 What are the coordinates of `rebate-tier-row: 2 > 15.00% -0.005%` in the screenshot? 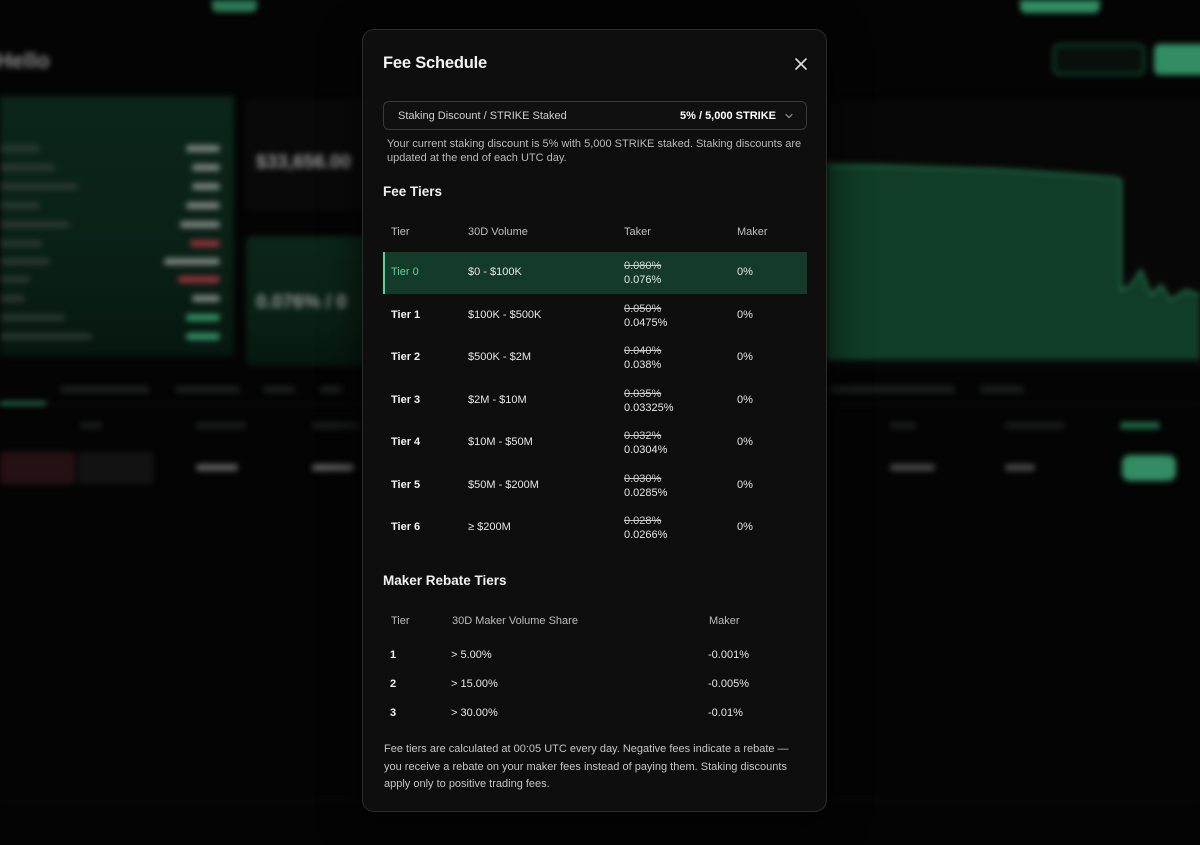 It's located at (595, 684).